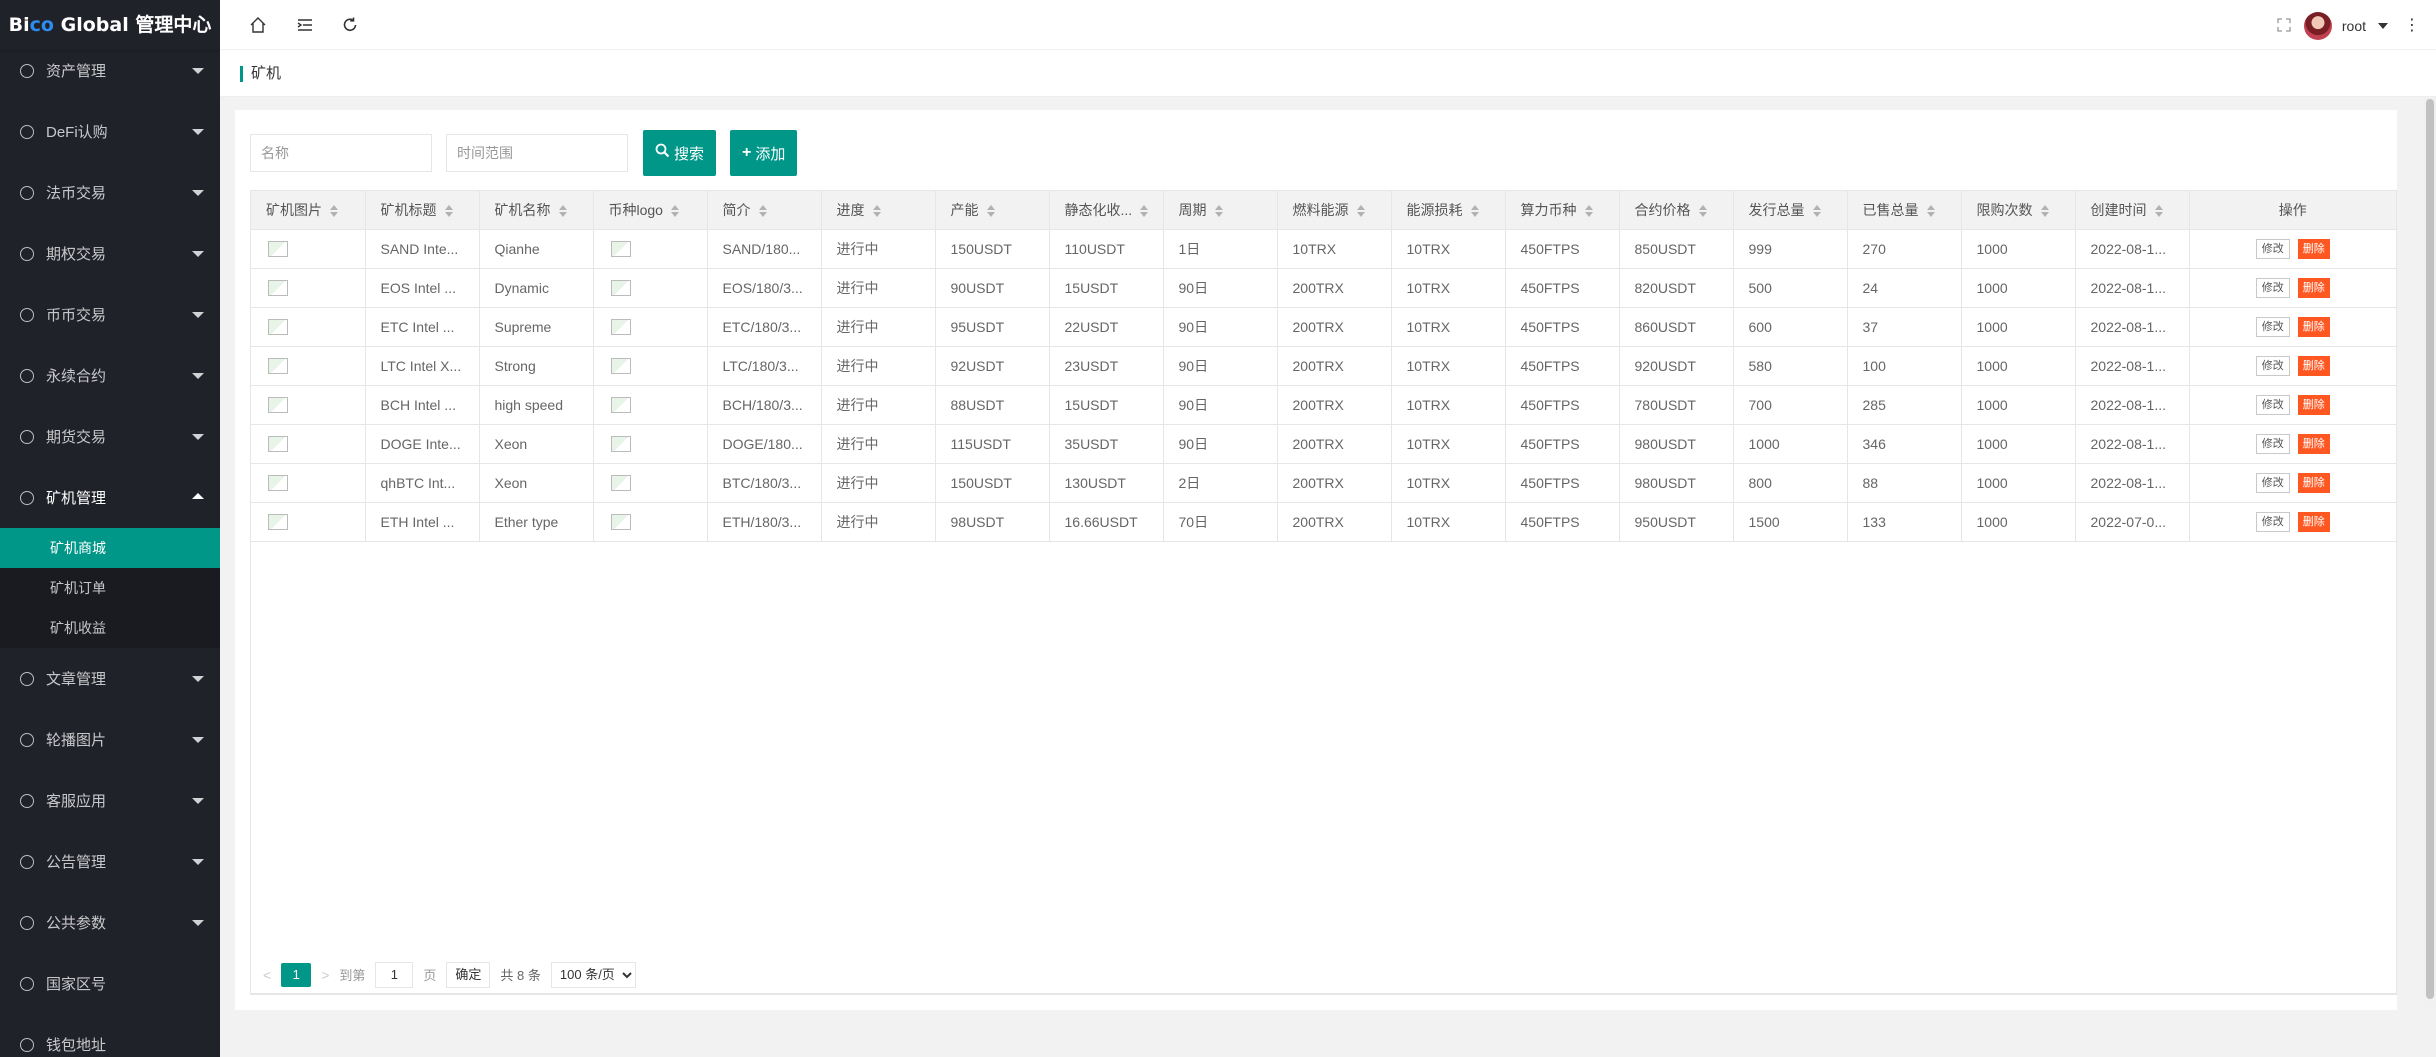 This screenshot has width=2436, height=1057. I want to click on column-header: 周期, so click(1220, 210).